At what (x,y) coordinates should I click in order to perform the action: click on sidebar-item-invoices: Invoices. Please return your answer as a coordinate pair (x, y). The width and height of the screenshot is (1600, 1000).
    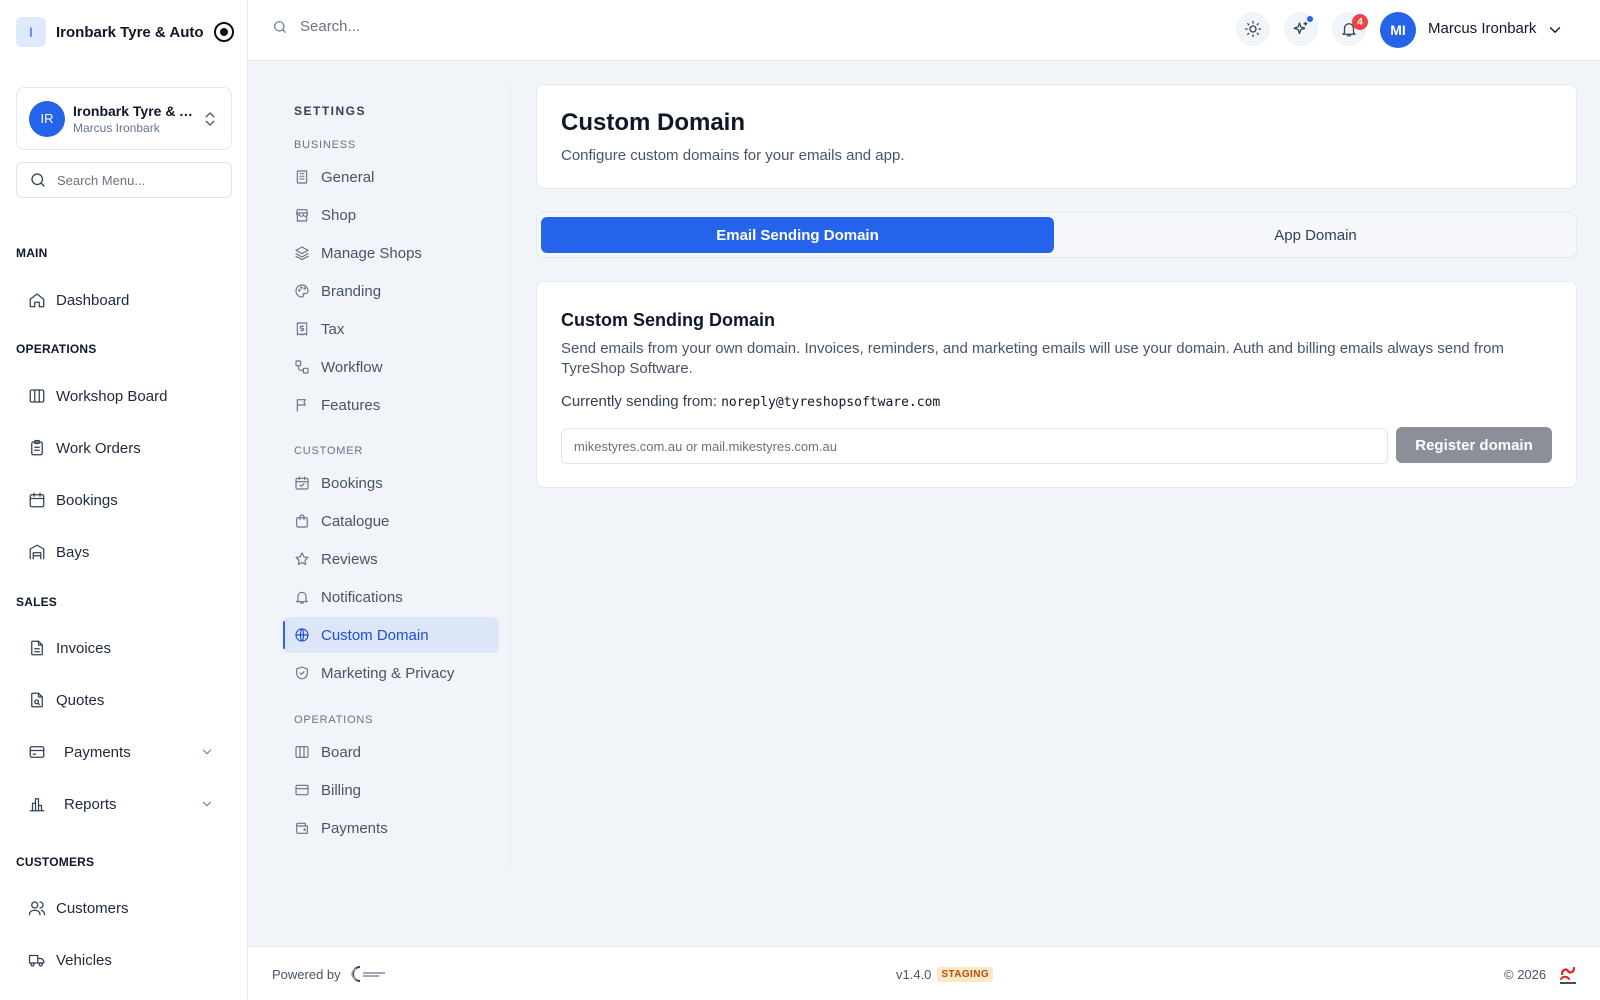
    Looking at the image, I should click on (128, 648).